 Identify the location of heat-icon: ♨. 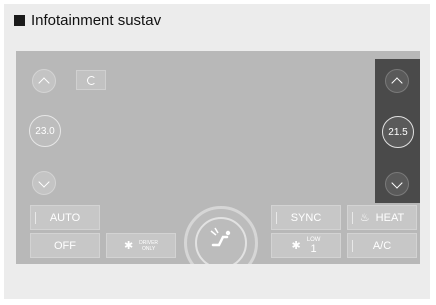
(364, 218).